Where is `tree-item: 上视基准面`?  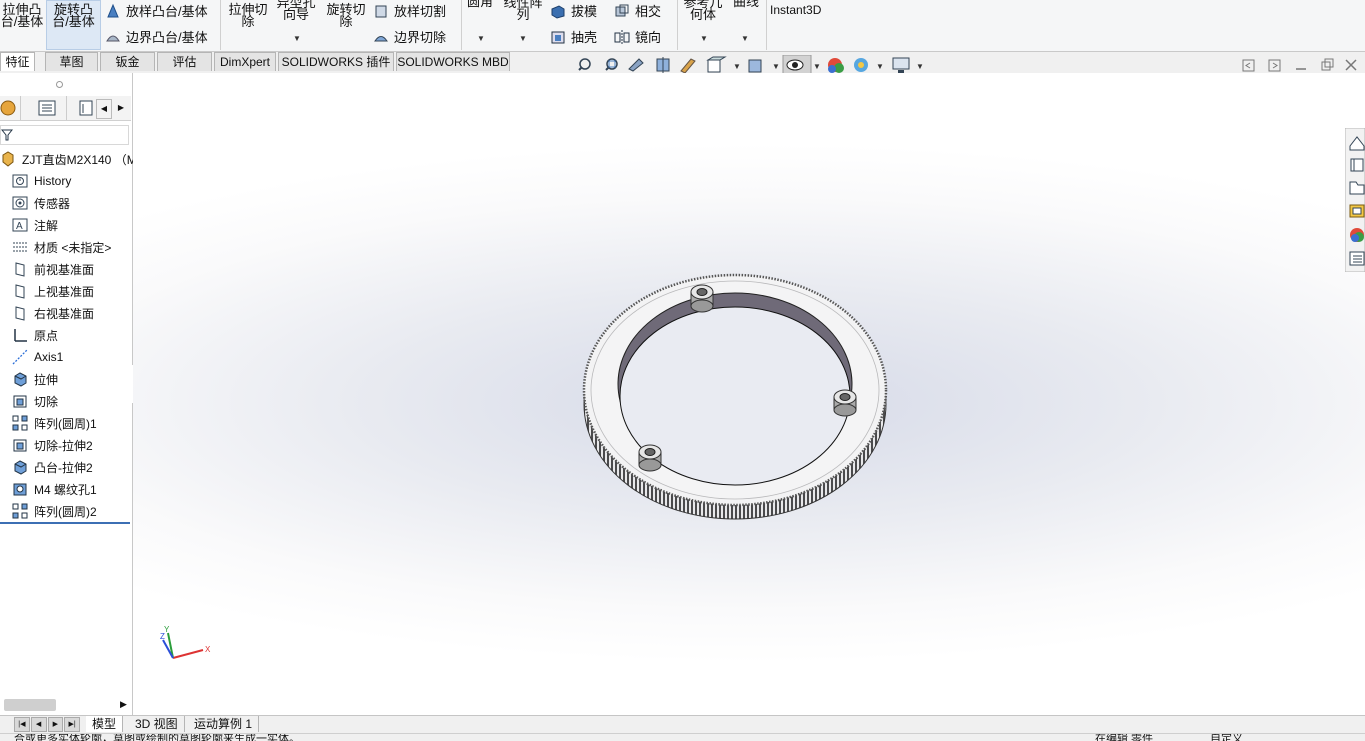
tree-item: 上视基准面 is located at coordinates (53, 291).